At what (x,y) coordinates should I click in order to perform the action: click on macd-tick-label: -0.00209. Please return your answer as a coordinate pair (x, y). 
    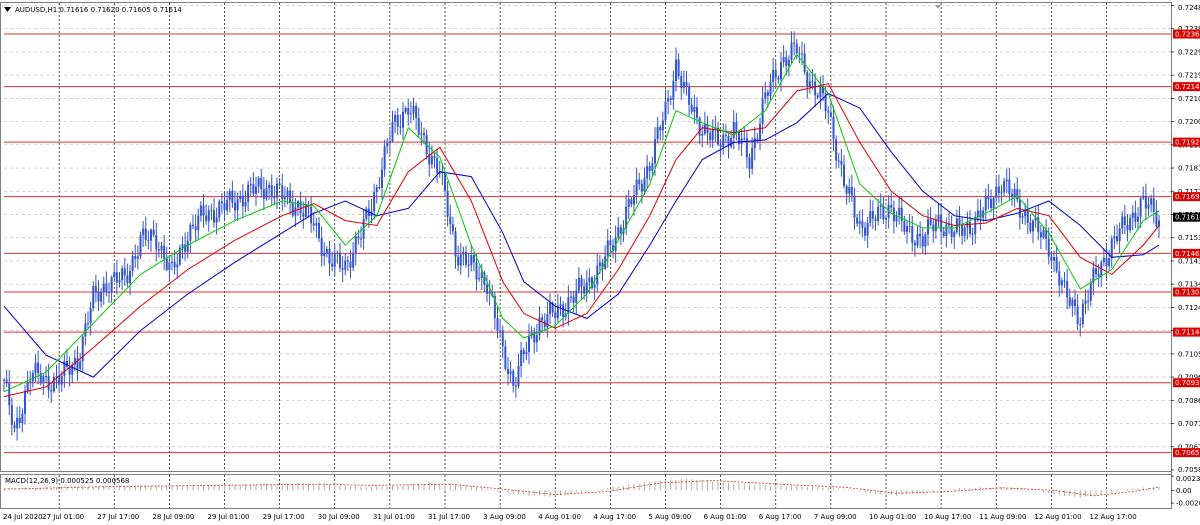
    Looking at the image, I should click on (1188, 504).